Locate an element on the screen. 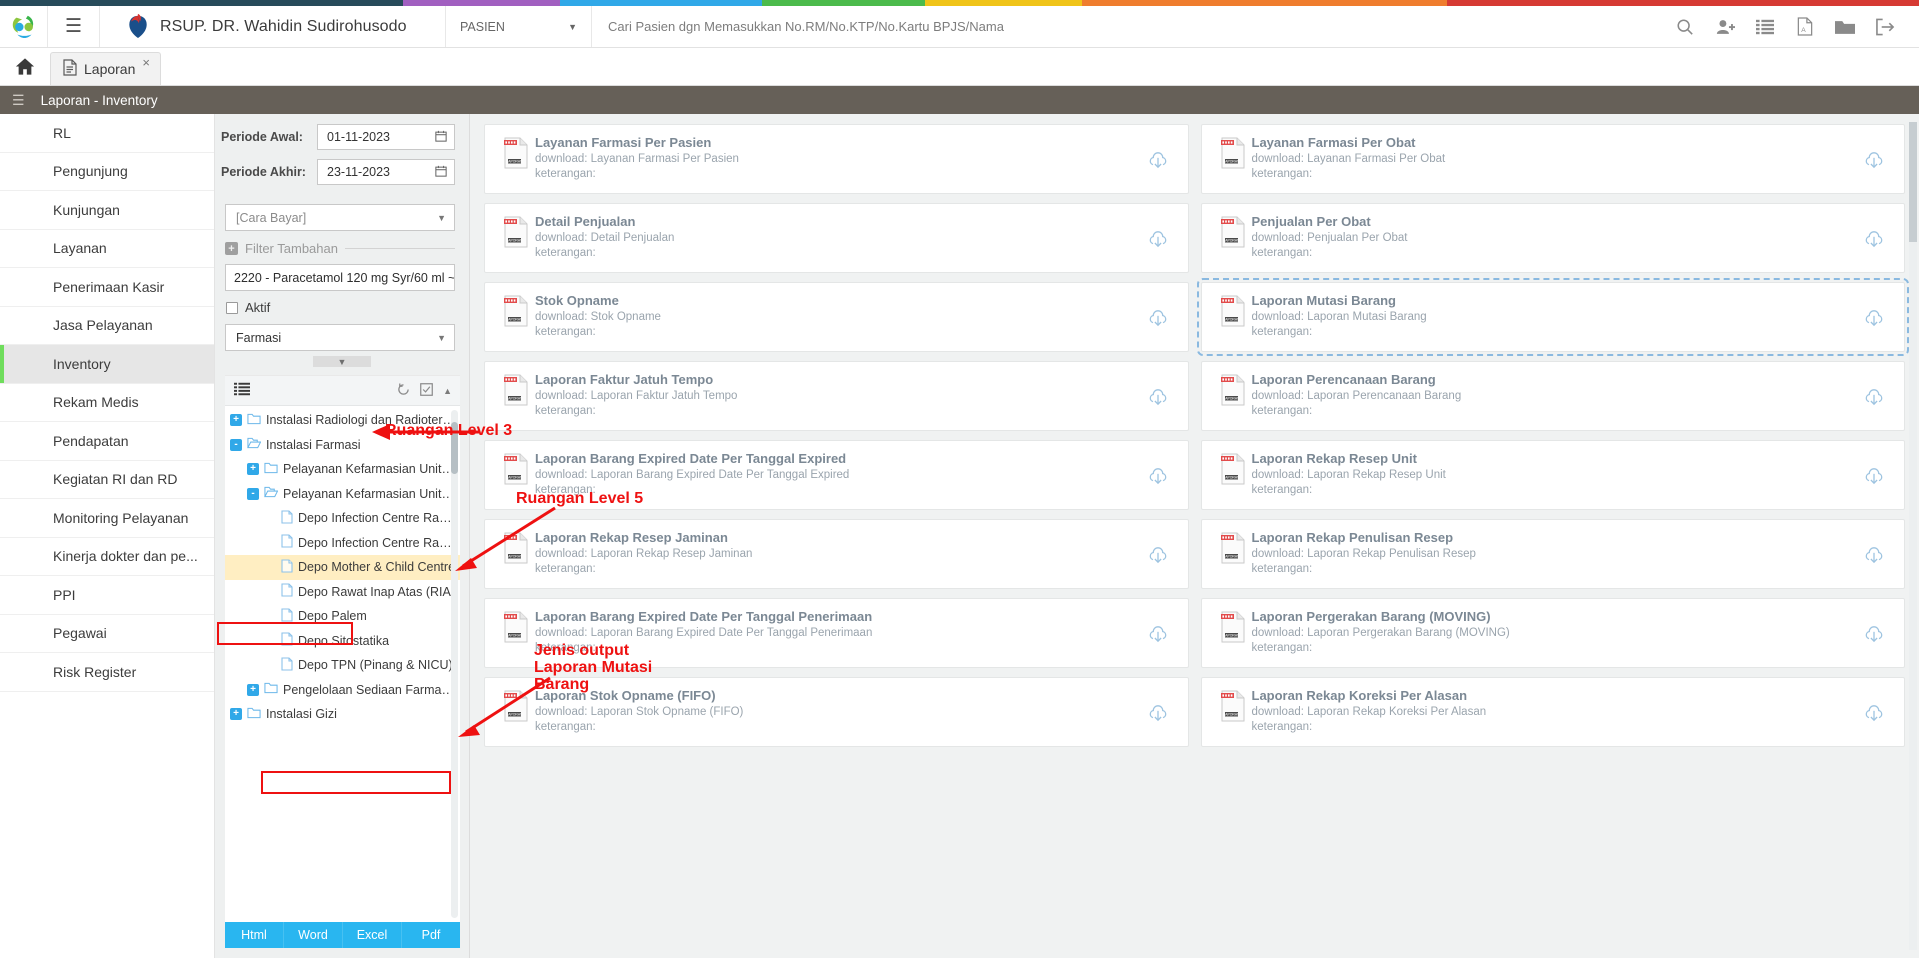 Image resolution: width=1919 pixels, height=958 pixels. tree-node: + Instalasi Radiologi dan Radioterapi is located at coordinates (342, 420).